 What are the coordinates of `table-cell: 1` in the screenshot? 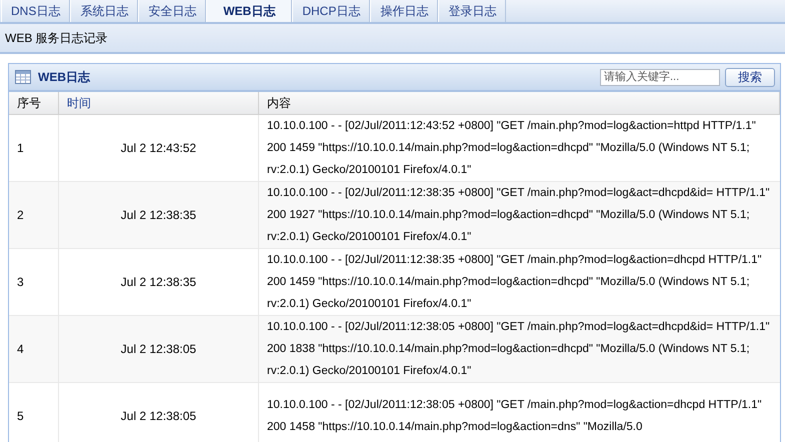 It's located at (20, 148).